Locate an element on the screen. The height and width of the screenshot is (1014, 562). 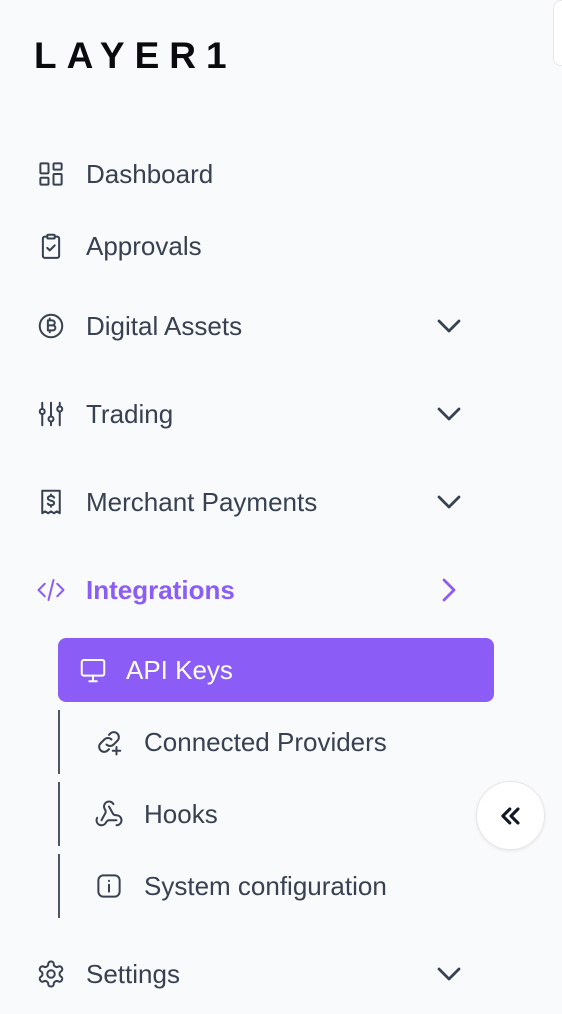
webhook-icon is located at coordinates (109, 814).